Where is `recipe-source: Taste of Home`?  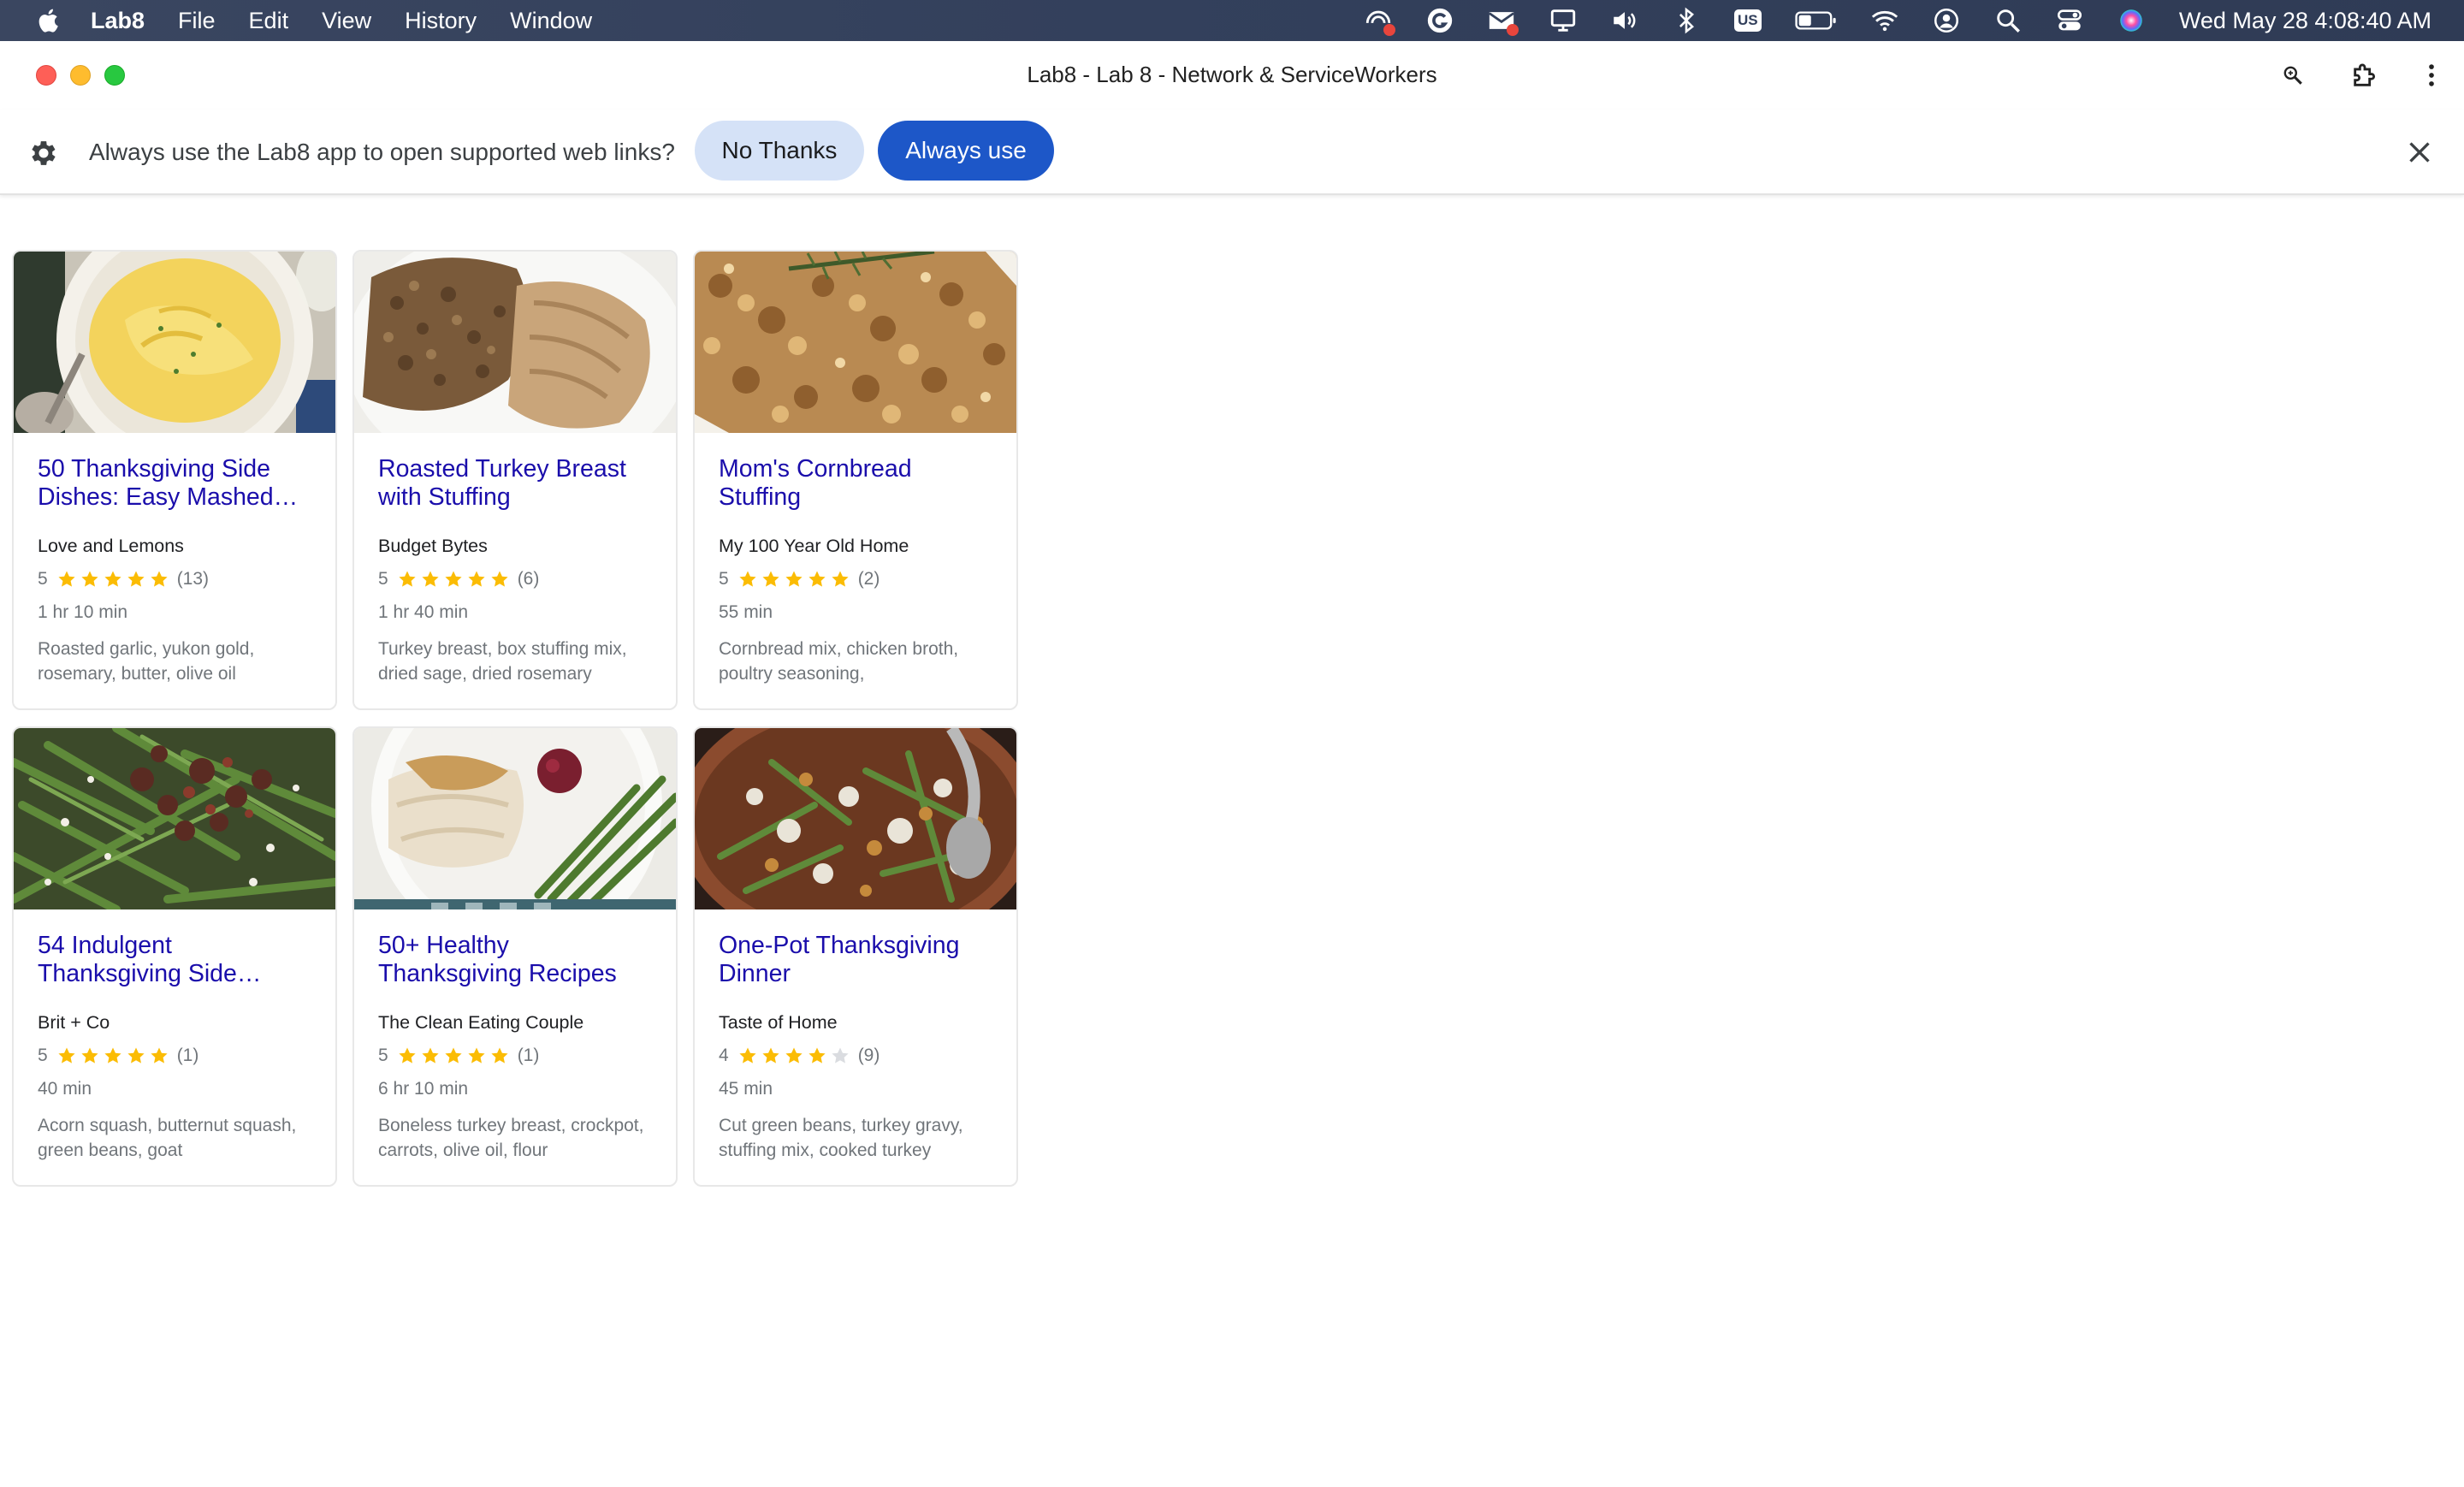 recipe-source: Taste of Home is located at coordinates (778, 1022).